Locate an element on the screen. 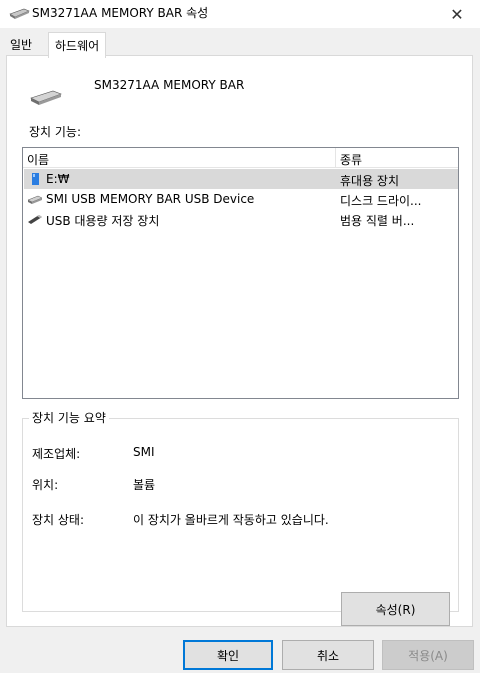 This screenshot has width=480, height=673. list-item-name: USB 대용량 저장 장치 is located at coordinates (103, 221).